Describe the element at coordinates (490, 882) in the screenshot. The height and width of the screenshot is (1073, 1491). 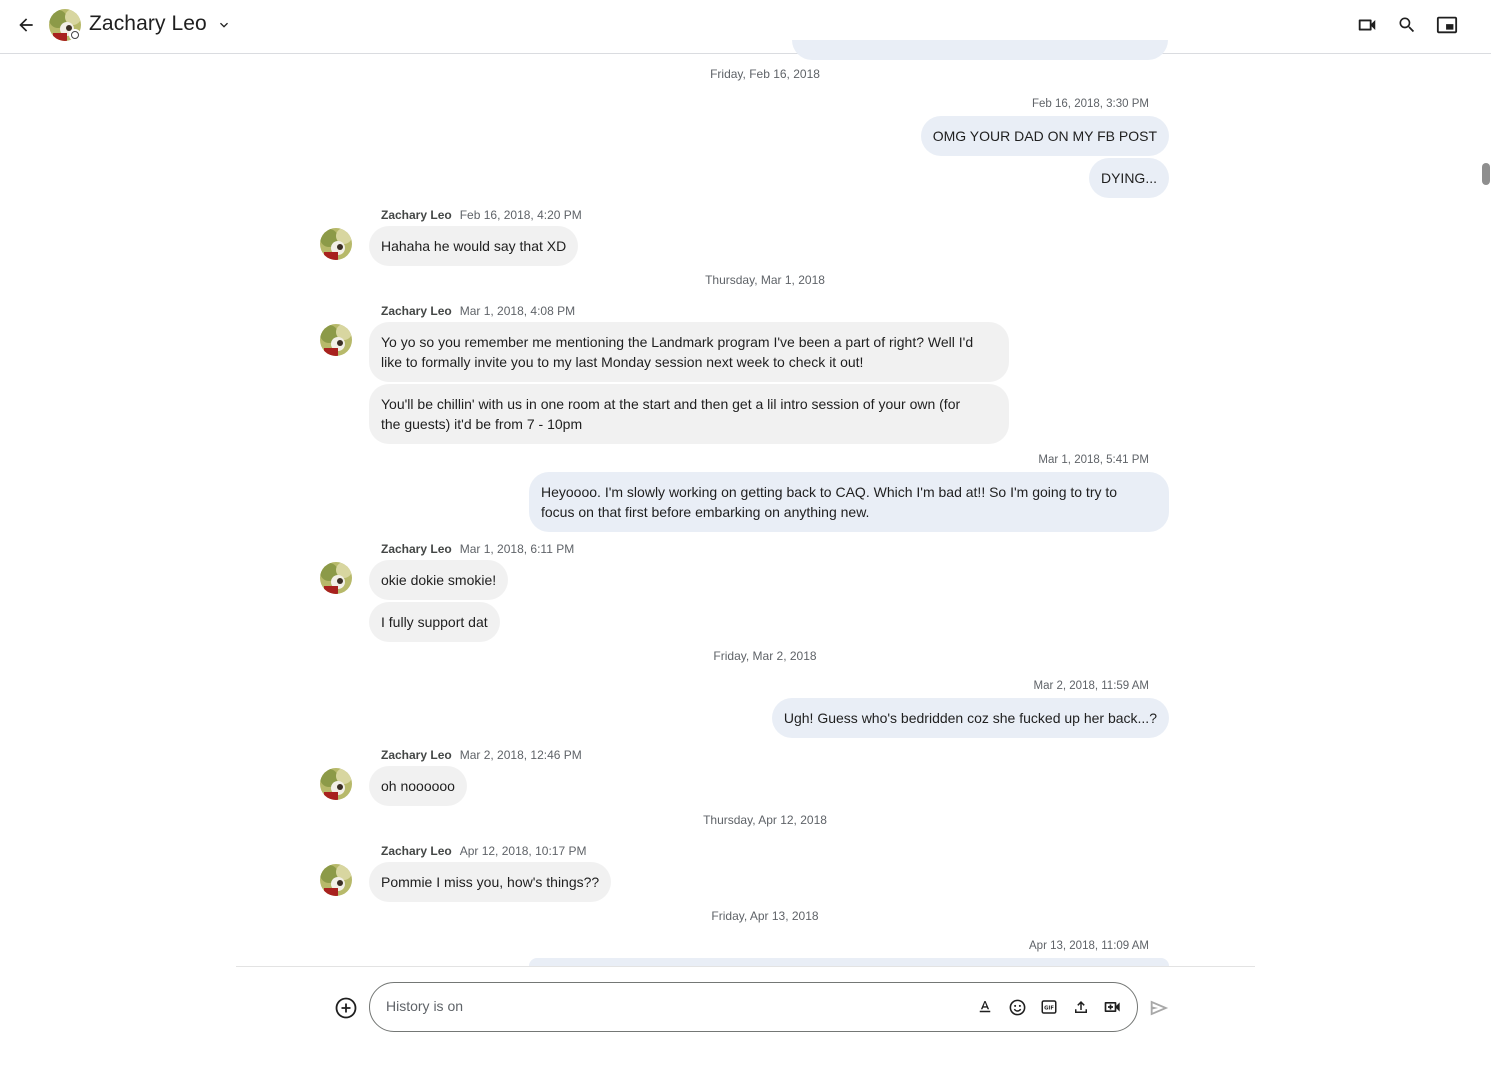
I see `incoming-message: Pommie I miss you, how's things??` at that location.